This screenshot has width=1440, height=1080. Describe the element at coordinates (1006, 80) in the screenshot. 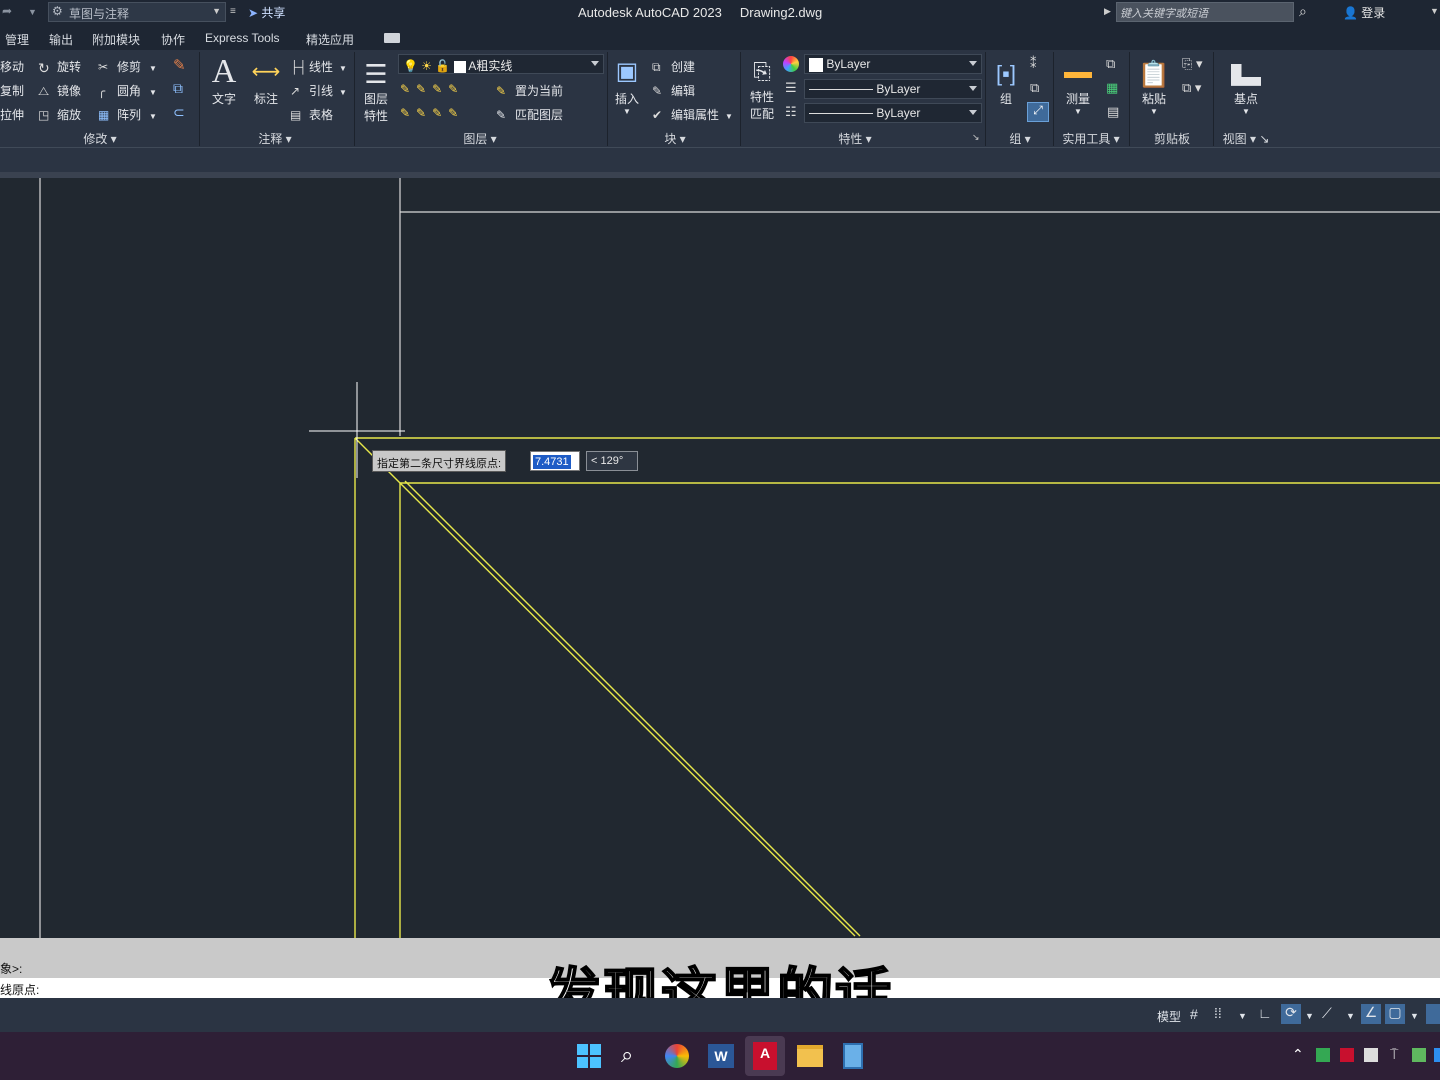

I see `group-button: [▪] 组` at that location.